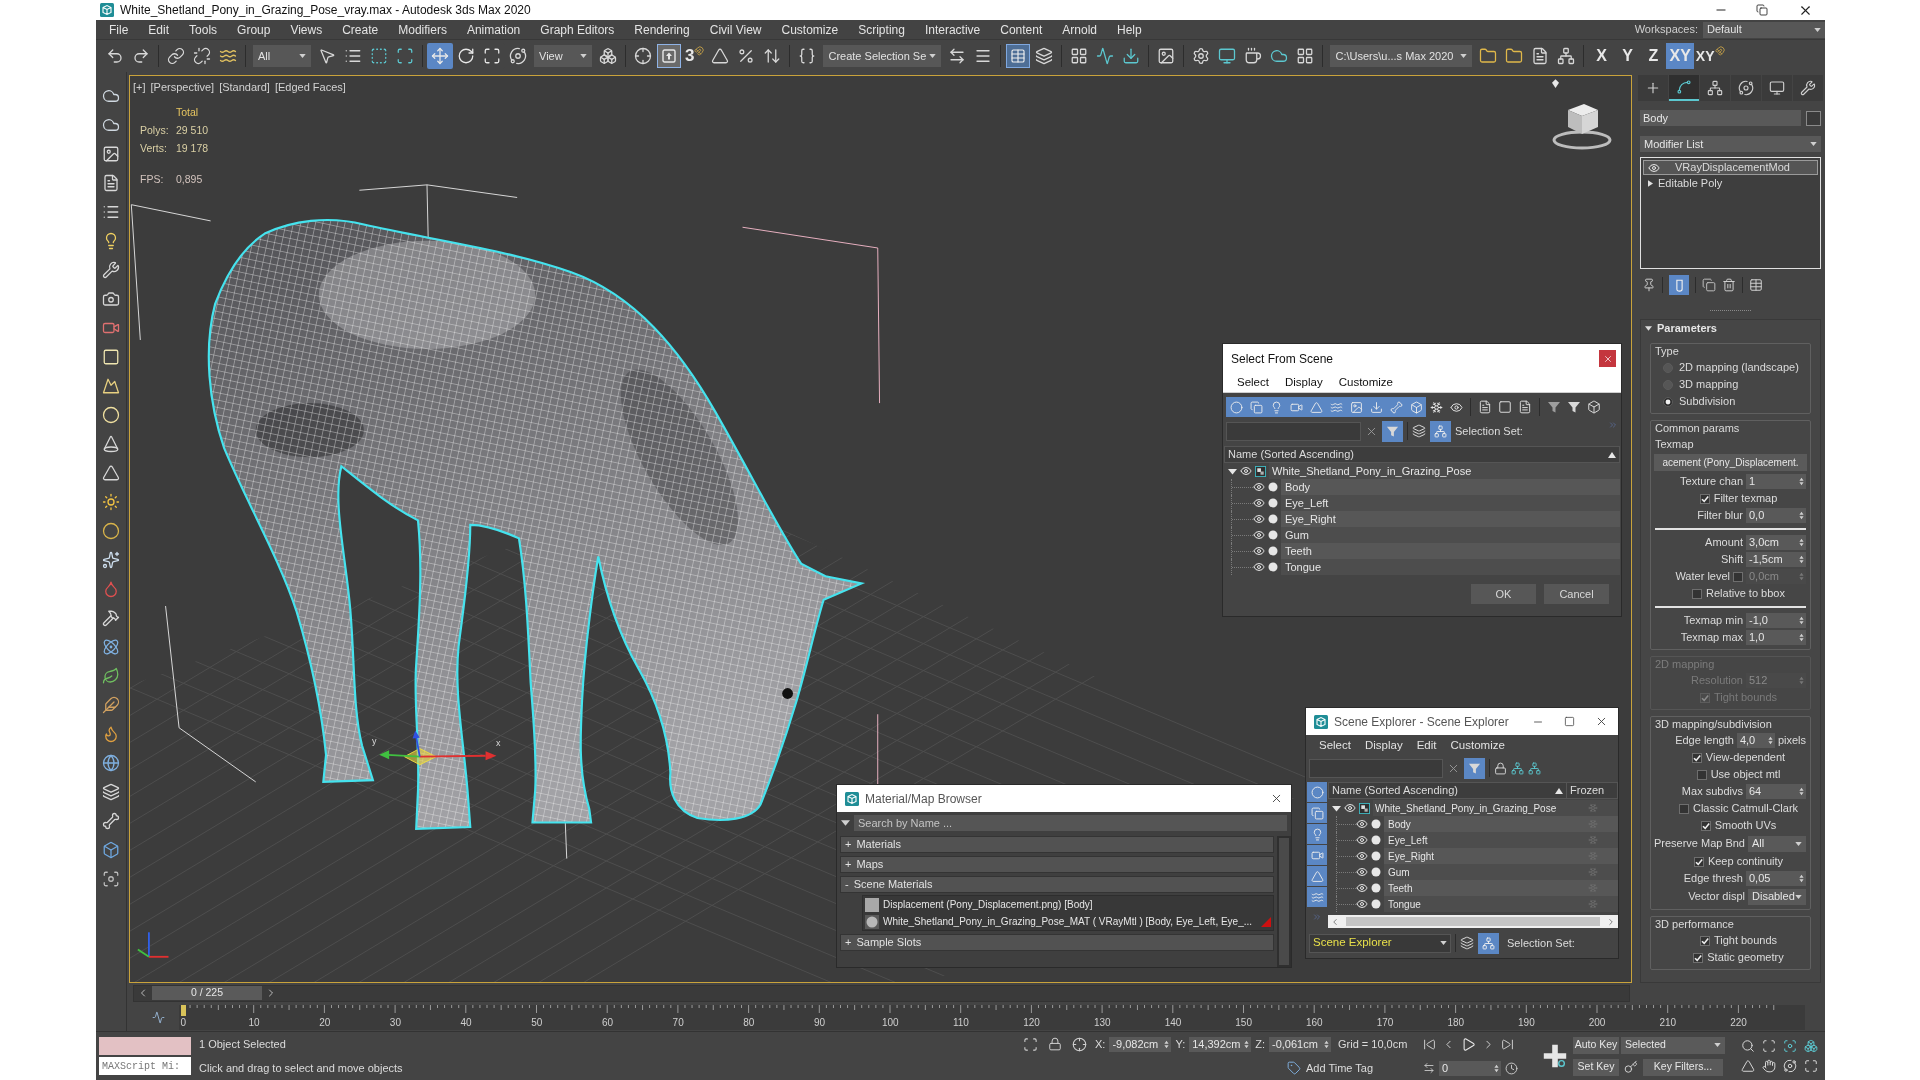  Describe the element at coordinates (244, 87) in the screenshot. I see `viewport-menu-label: [Standard]` at that location.